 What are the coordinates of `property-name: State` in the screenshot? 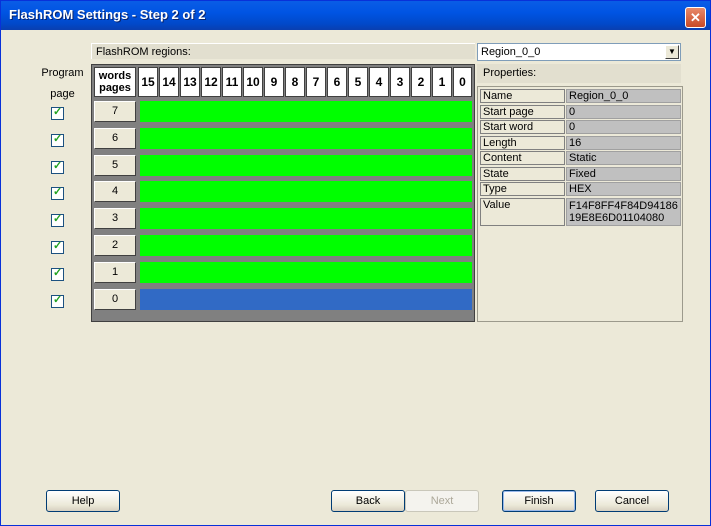 It's located at (522, 173).